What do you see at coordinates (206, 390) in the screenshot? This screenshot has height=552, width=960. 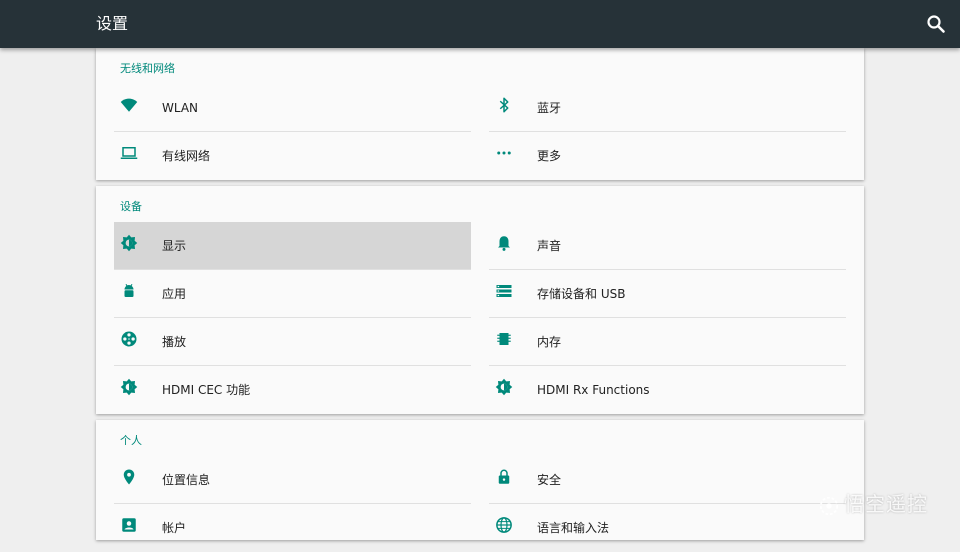 I see `settings-item-label: HDMI CEC 功能` at bounding box center [206, 390].